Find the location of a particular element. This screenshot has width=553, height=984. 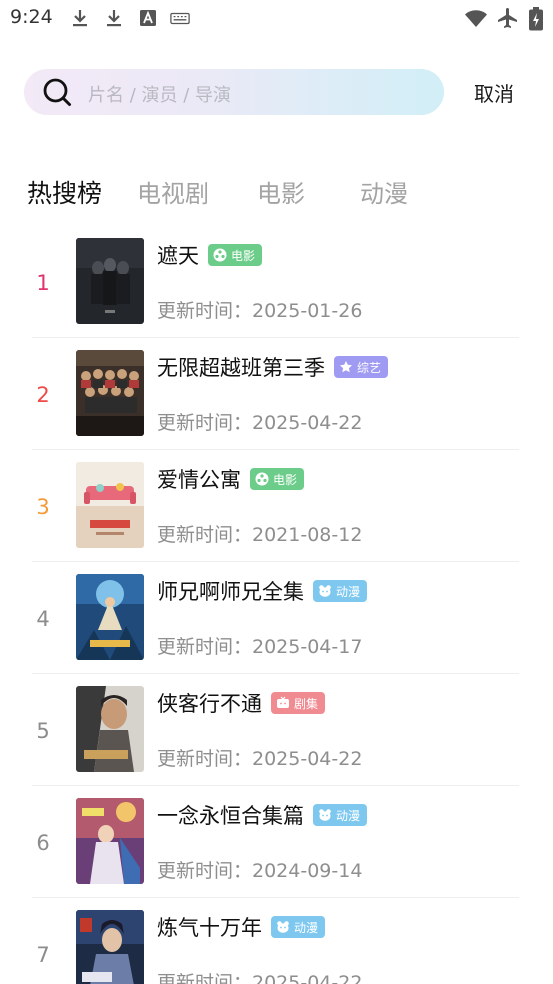

item-title: 师兄啊师兄全集 is located at coordinates (230, 592).